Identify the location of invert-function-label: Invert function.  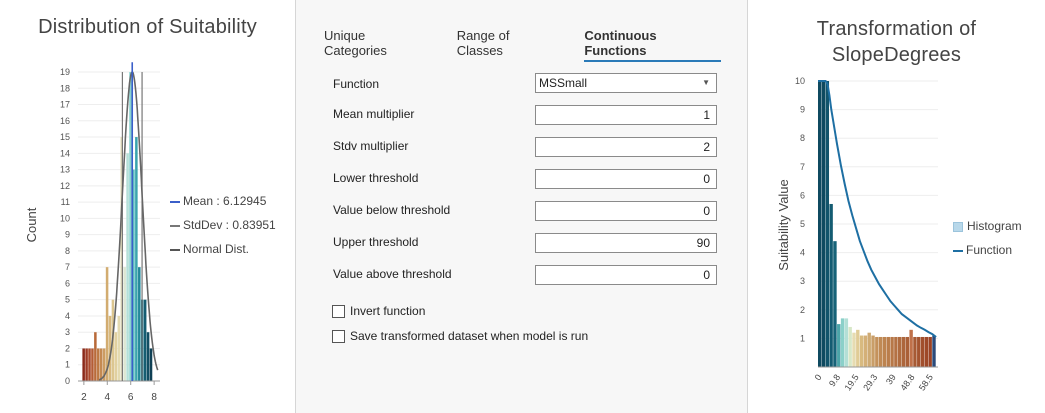
(388, 311).